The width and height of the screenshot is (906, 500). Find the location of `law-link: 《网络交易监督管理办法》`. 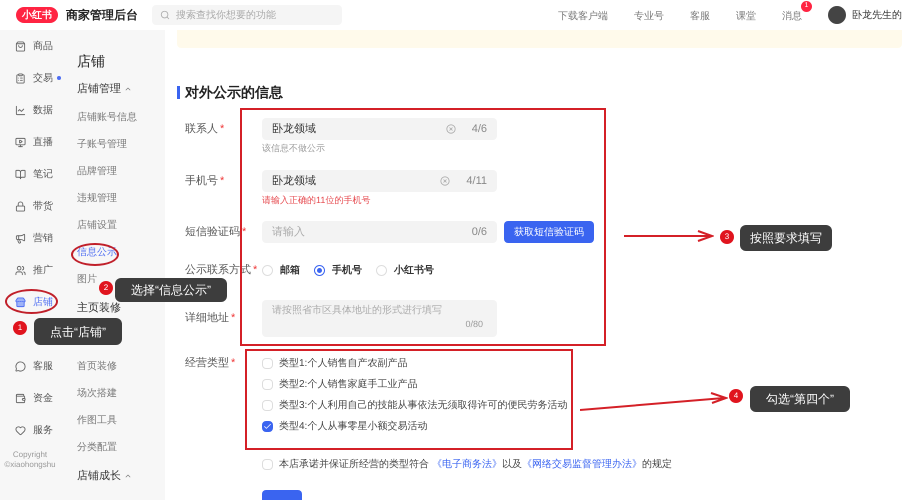

law-link: 《网络交易监督管理办法》 is located at coordinates (582, 464).